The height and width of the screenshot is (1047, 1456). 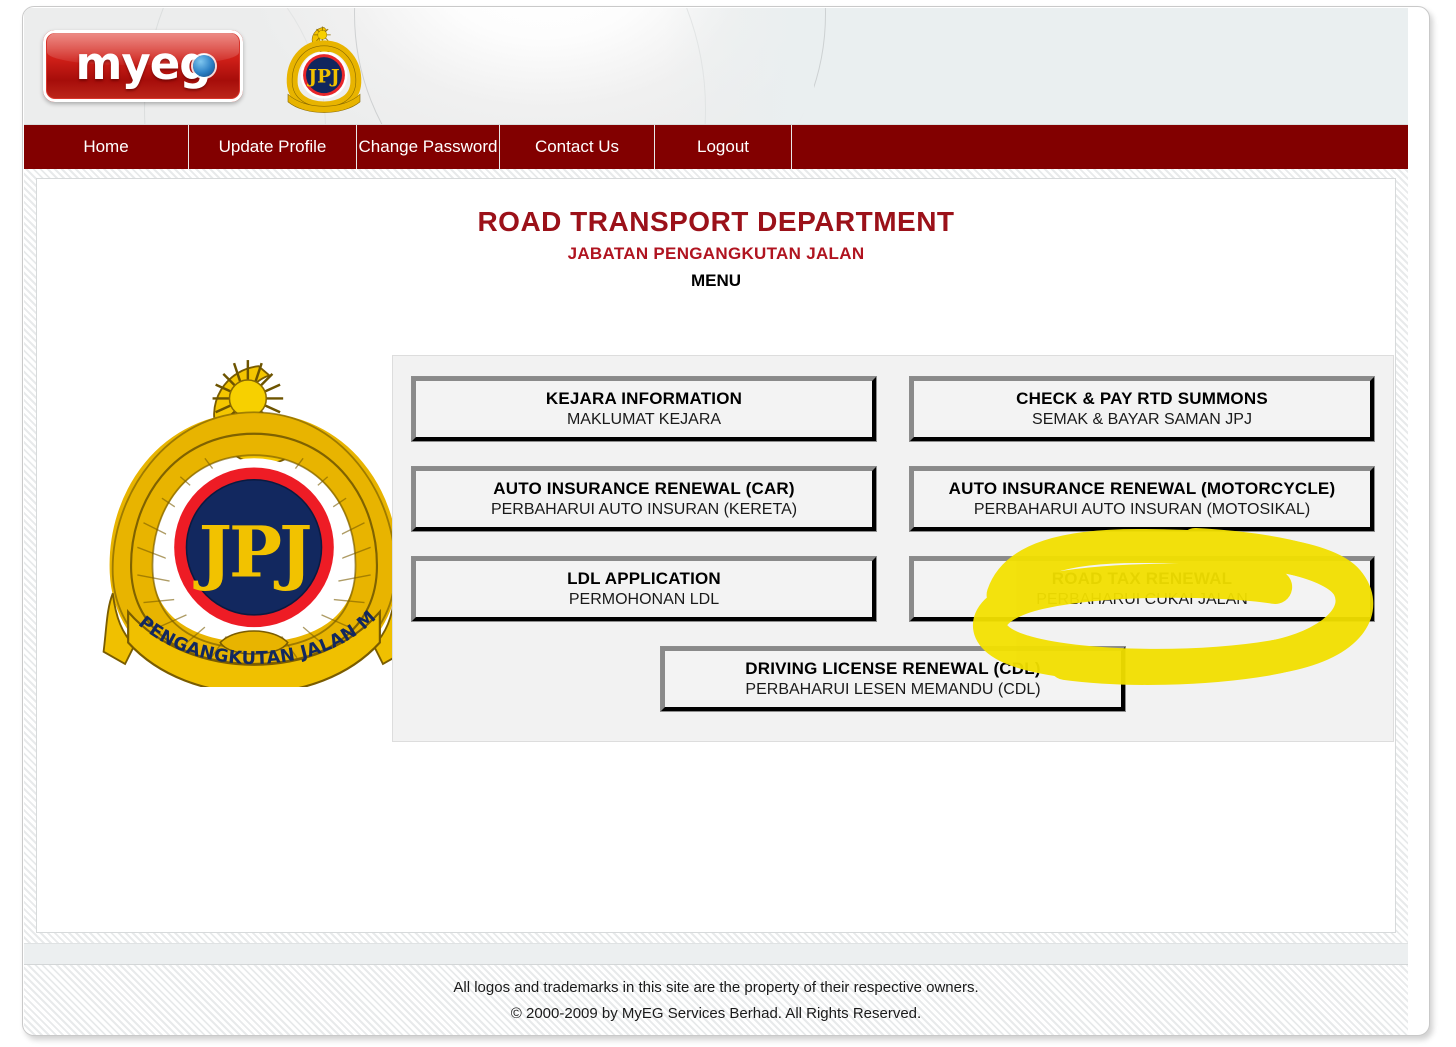 I want to click on page-title-ms: JABATAN PENGANGKUTAN JALAN, so click(x=716, y=253).